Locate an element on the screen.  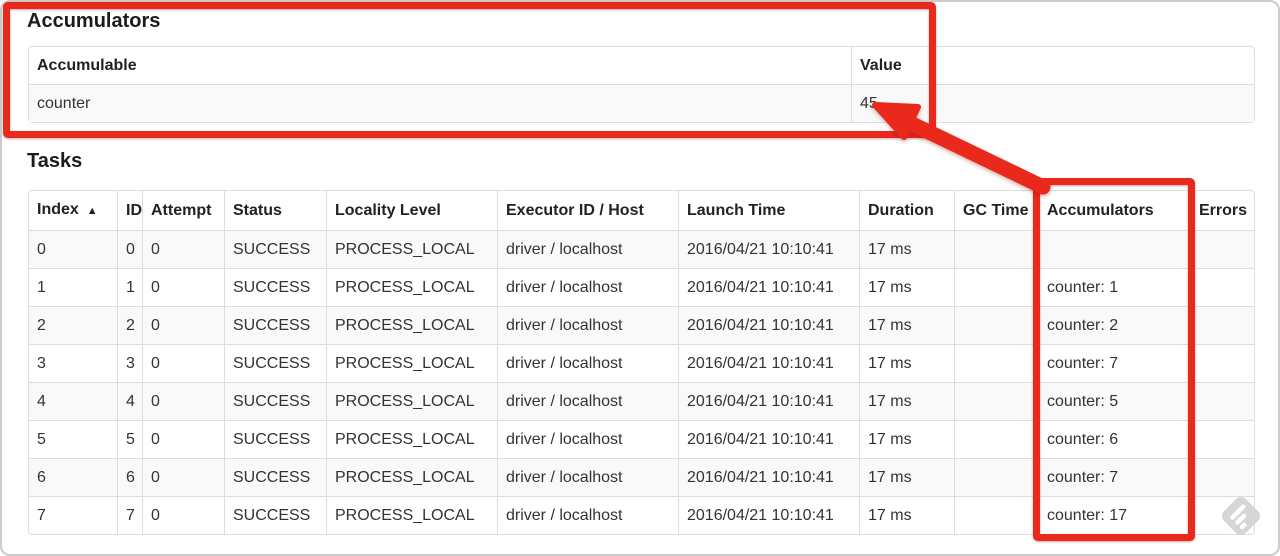
cell-id: 6 is located at coordinates (129, 477).